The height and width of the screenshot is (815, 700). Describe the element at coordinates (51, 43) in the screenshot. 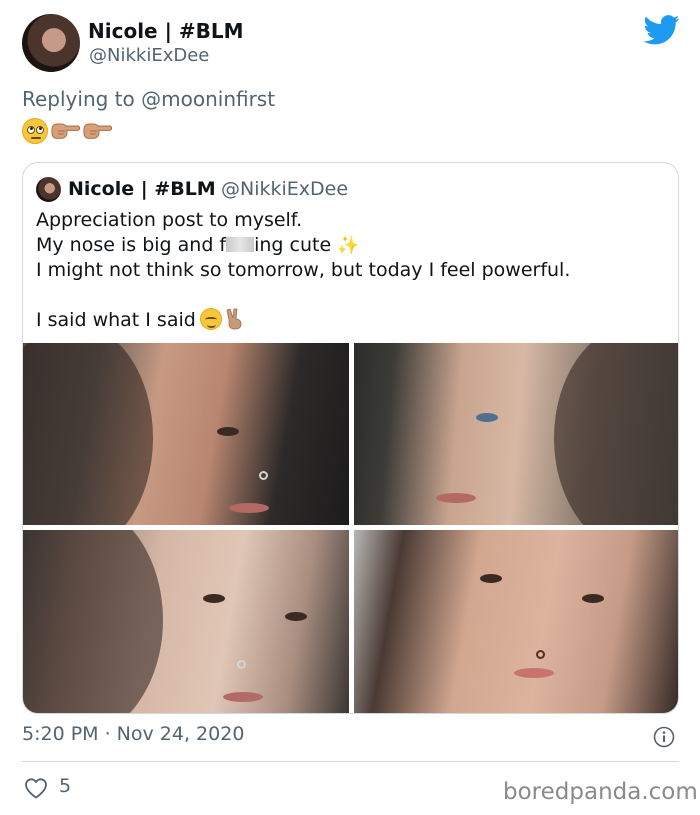

I see `author-avatar` at that location.